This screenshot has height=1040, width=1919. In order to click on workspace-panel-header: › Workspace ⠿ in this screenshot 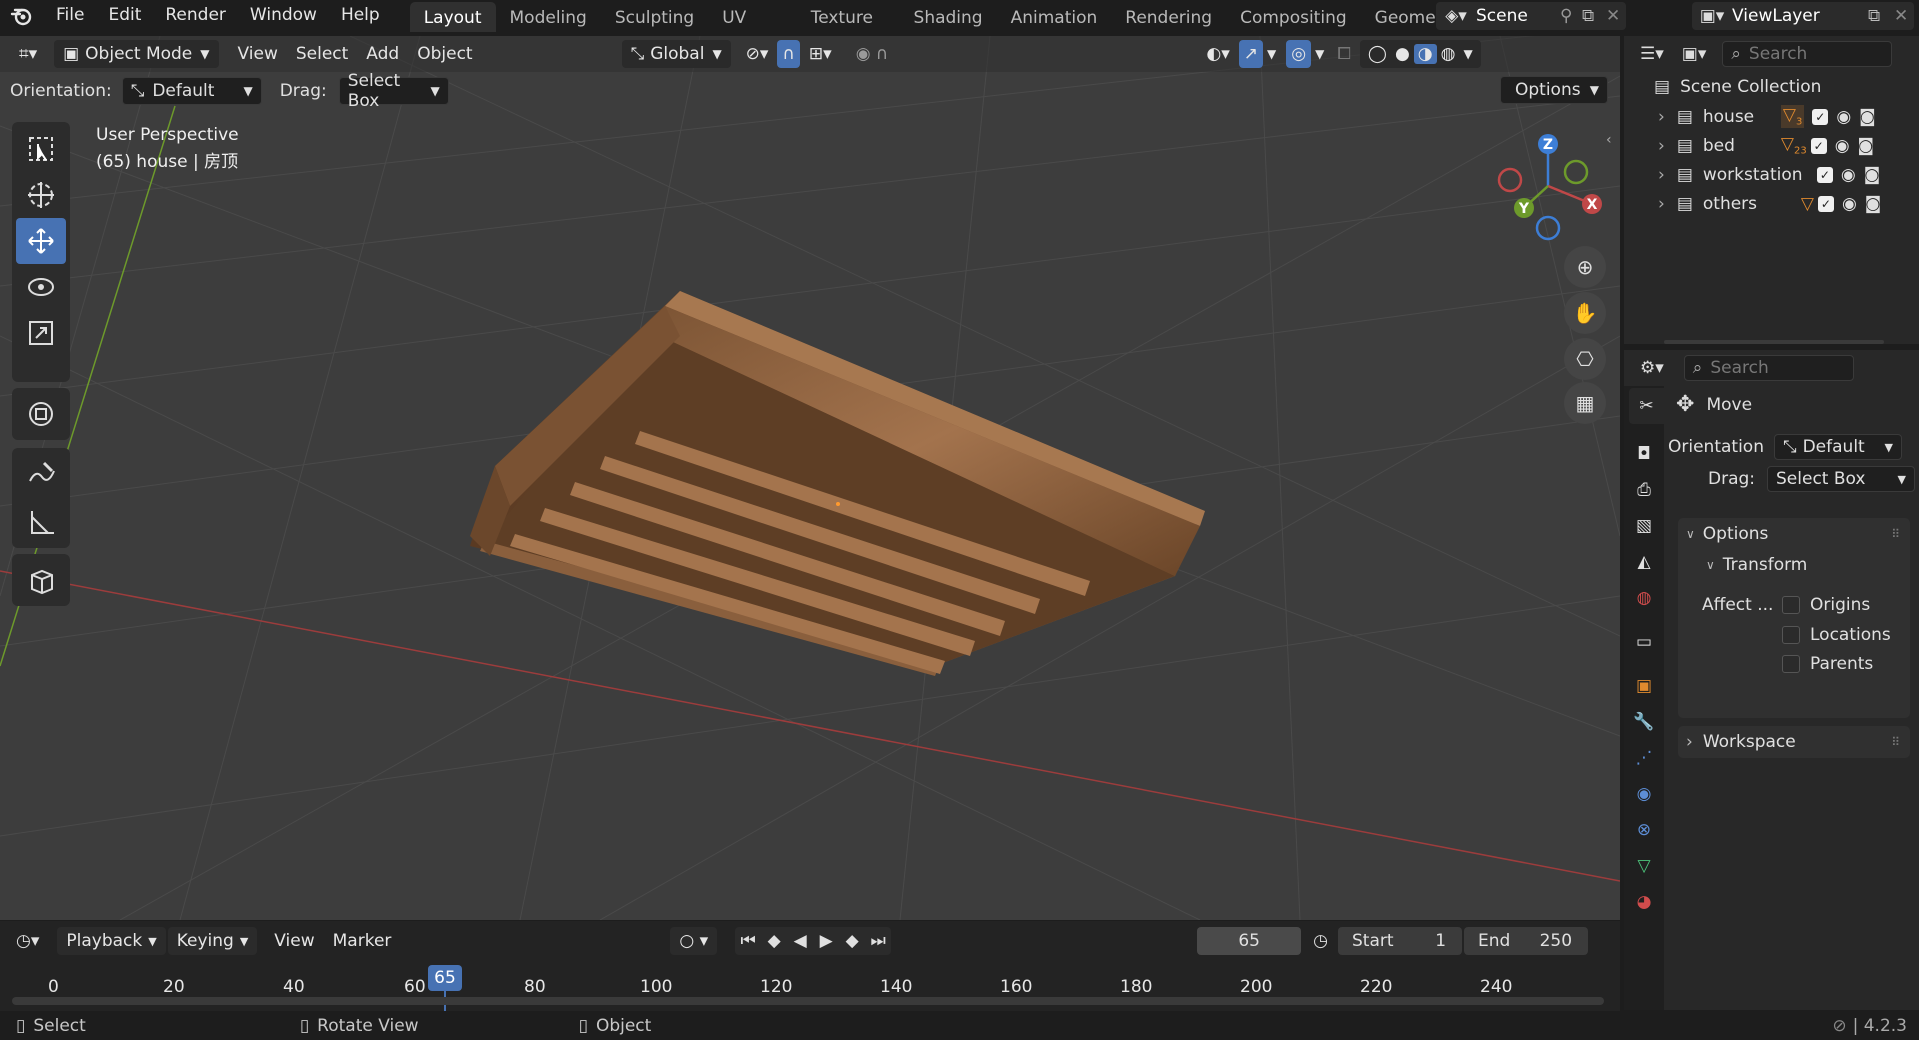, I will do `click(1794, 742)`.